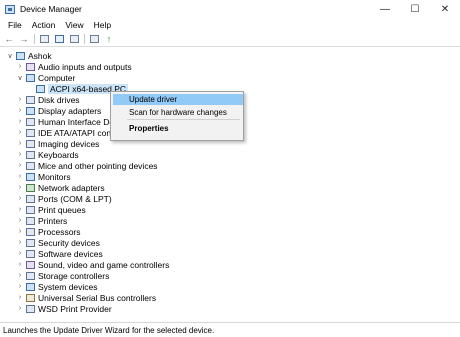  I want to click on processor-icon, so click(30, 231).